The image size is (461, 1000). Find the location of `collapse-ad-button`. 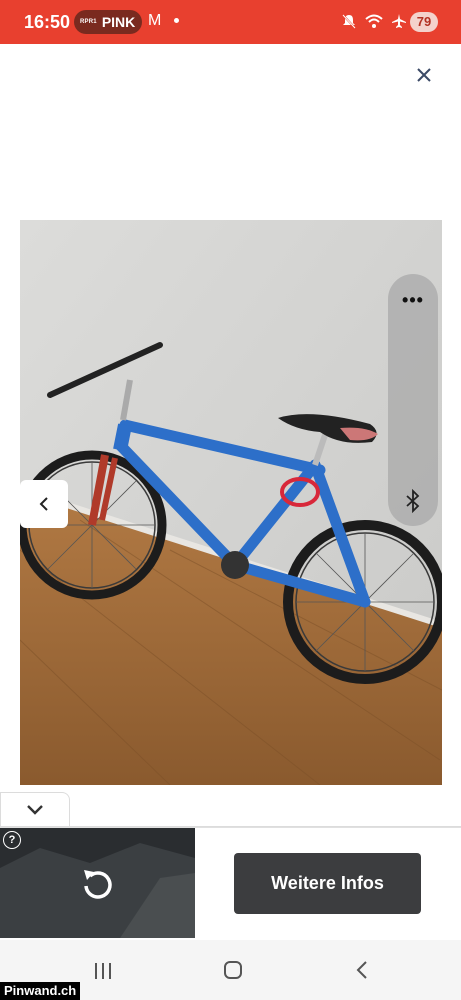

collapse-ad-button is located at coordinates (35, 809).